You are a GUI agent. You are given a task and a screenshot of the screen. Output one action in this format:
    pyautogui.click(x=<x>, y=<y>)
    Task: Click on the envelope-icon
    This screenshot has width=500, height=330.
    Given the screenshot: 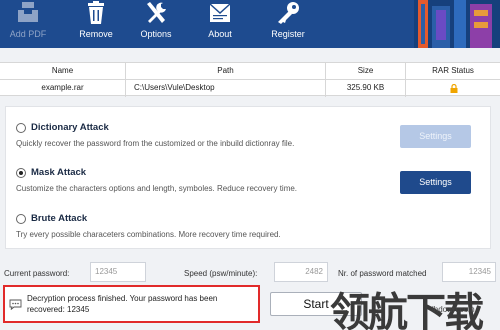 What is the action you would take?
    pyautogui.click(x=220, y=12)
    